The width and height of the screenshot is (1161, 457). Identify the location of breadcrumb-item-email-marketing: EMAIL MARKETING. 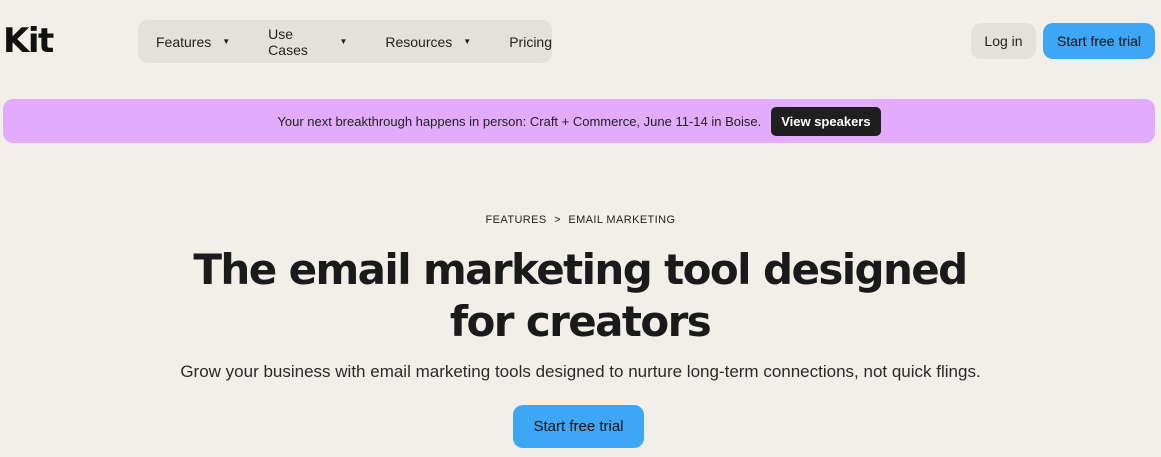
(621, 220).